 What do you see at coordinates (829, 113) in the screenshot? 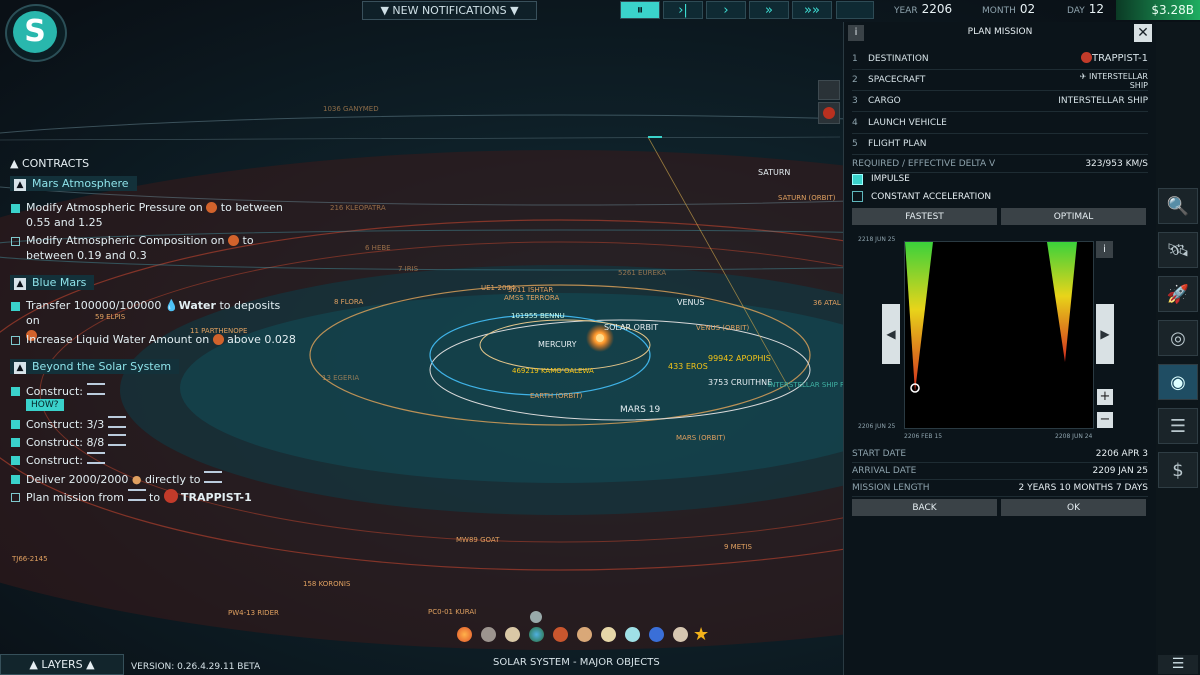
I see `side-mars-button` at bounding box center [829, 113].